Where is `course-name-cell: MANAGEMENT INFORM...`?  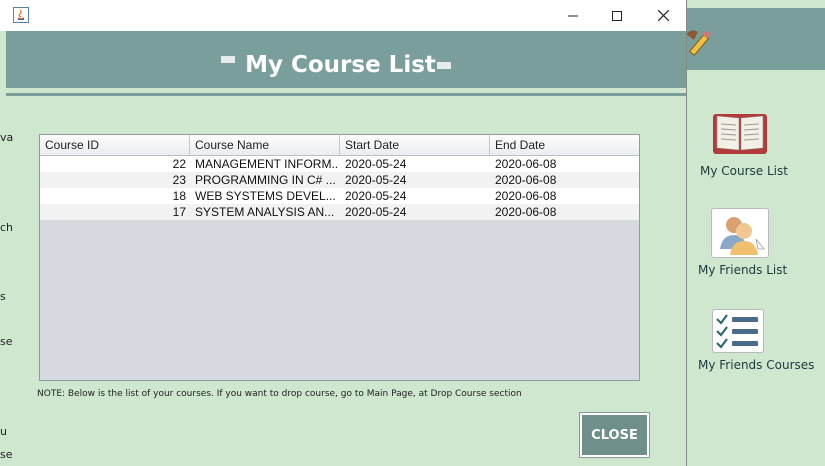
course-name-cell: MANAGEMENT INFORM... is located at coordinates (266, 164).